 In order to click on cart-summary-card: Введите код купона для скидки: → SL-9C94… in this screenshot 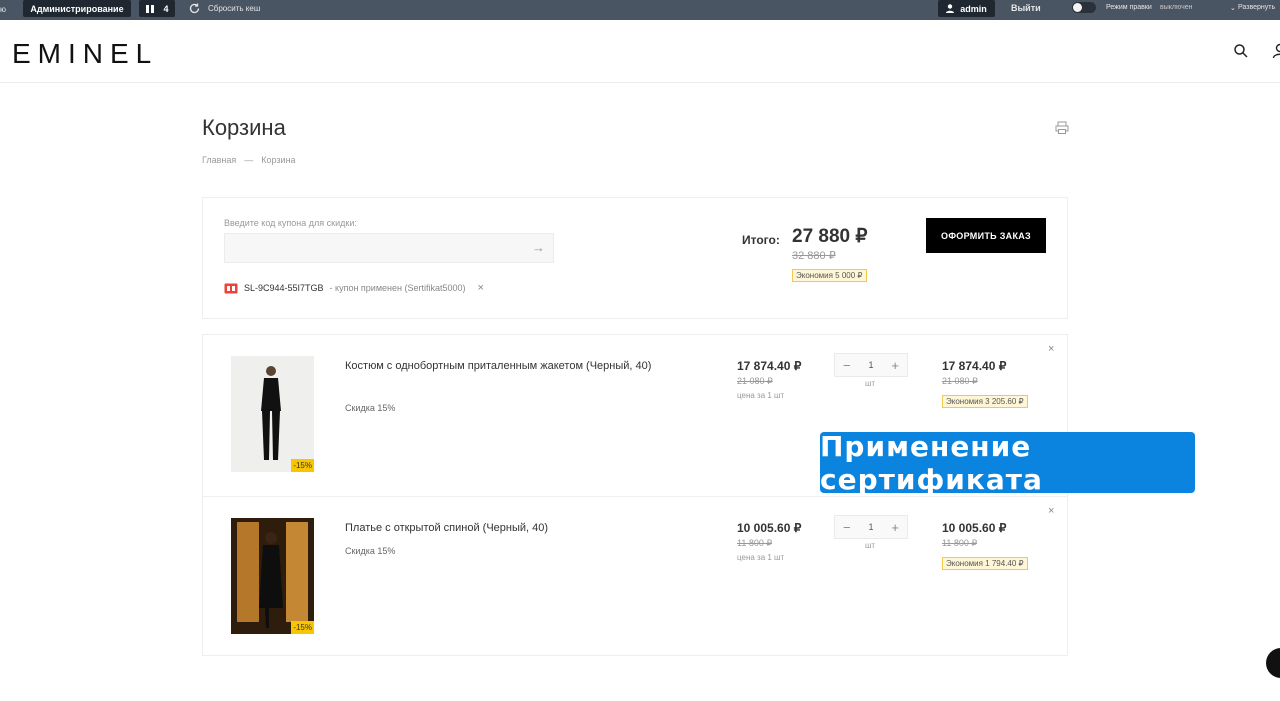, I will do `click(635, 258)`.